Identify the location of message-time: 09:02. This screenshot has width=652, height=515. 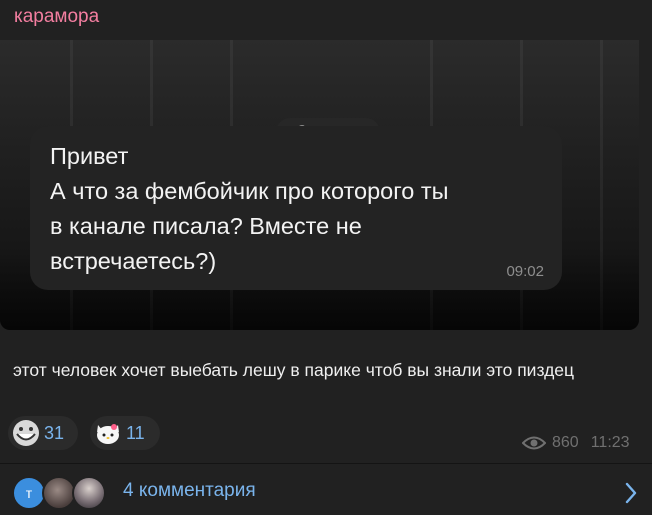
(525, 271).